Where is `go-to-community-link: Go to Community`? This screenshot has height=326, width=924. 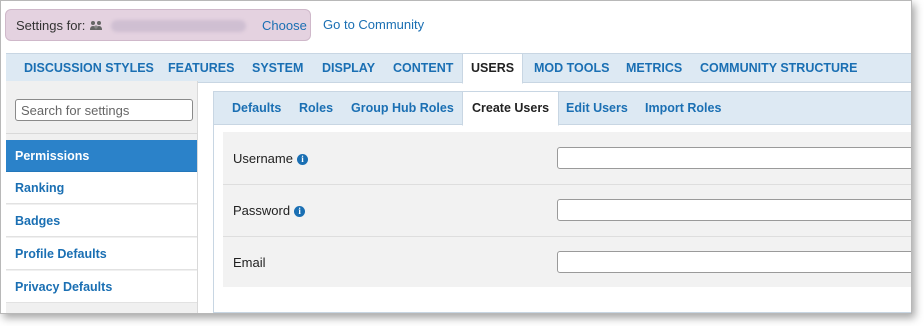
go-to-community-link: Go to Community is located at coordinates (373, 24).